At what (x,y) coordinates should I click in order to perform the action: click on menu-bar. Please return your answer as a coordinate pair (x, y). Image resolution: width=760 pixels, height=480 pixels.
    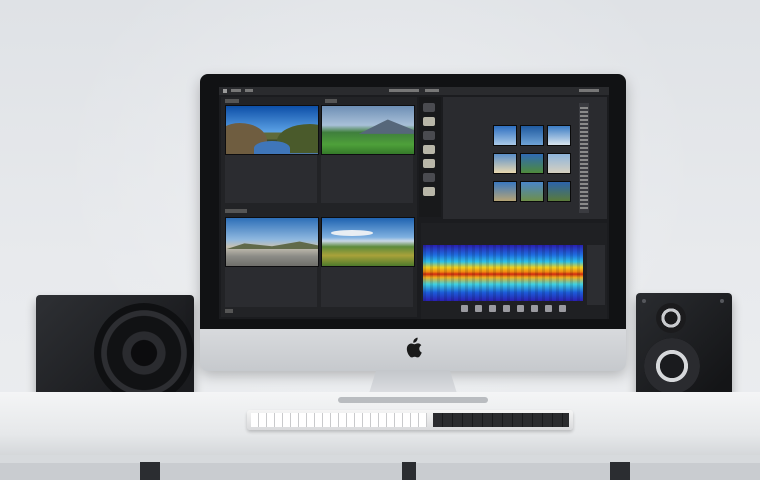
    Looking at the image, I should click on (414, 91).